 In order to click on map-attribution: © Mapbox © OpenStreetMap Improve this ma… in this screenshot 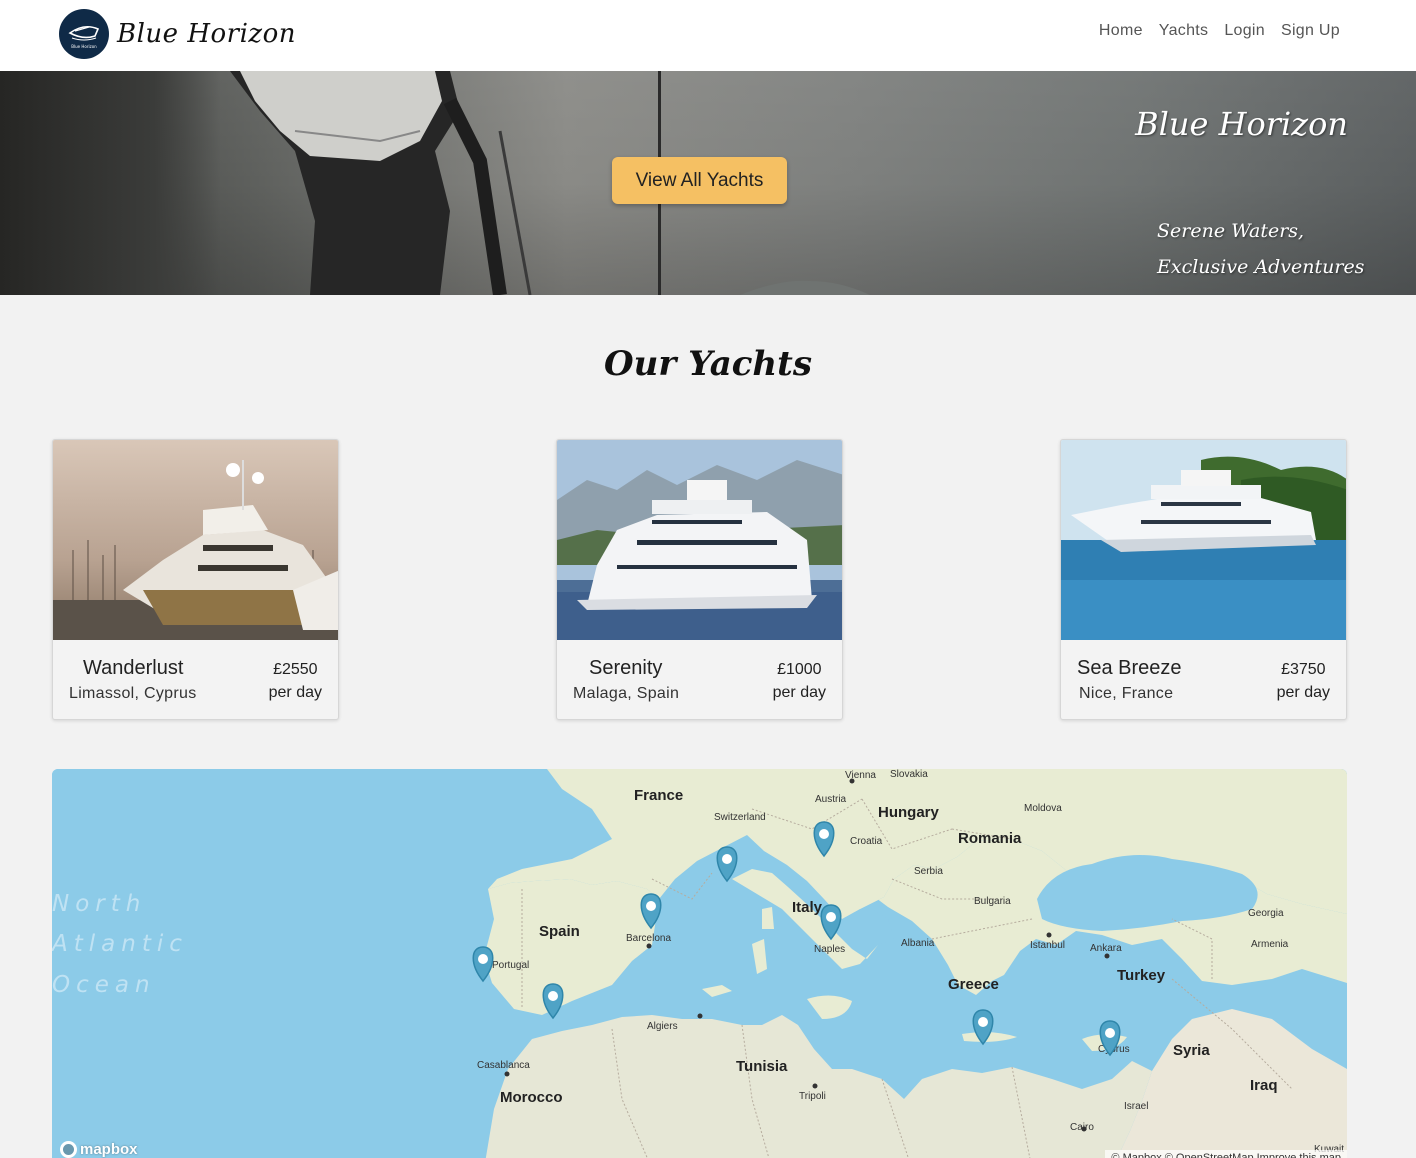, I will do `click(1226, 1154)`.